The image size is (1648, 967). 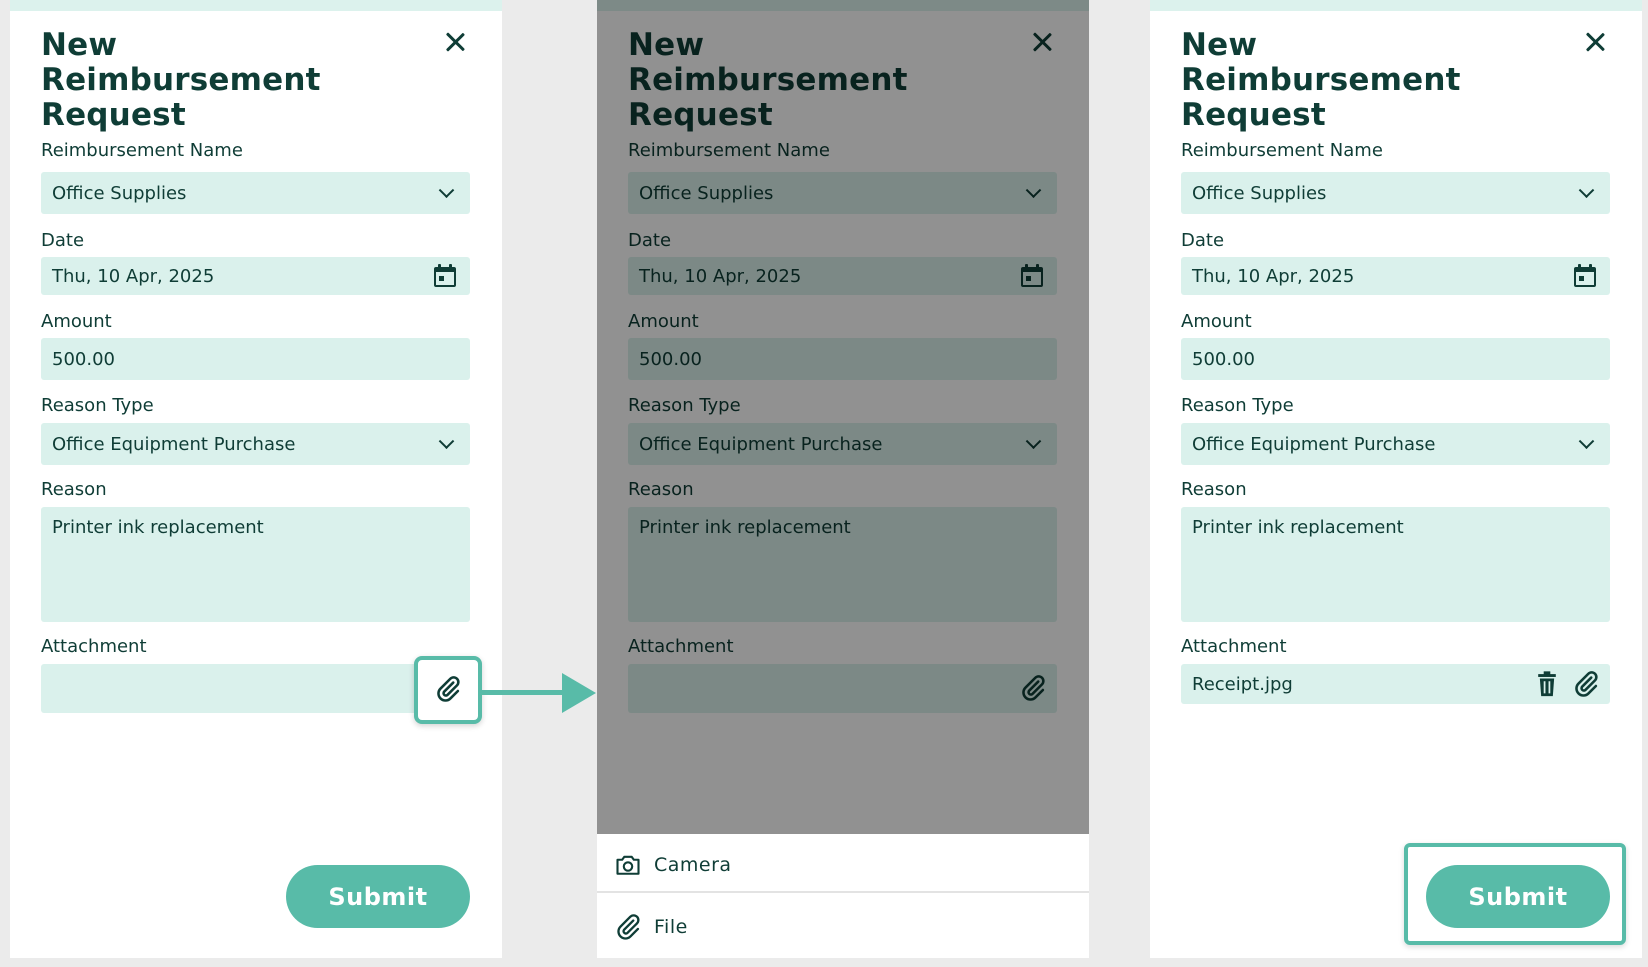 I want to click on sheet-item-label: Camera, so click(x=693, y=865).